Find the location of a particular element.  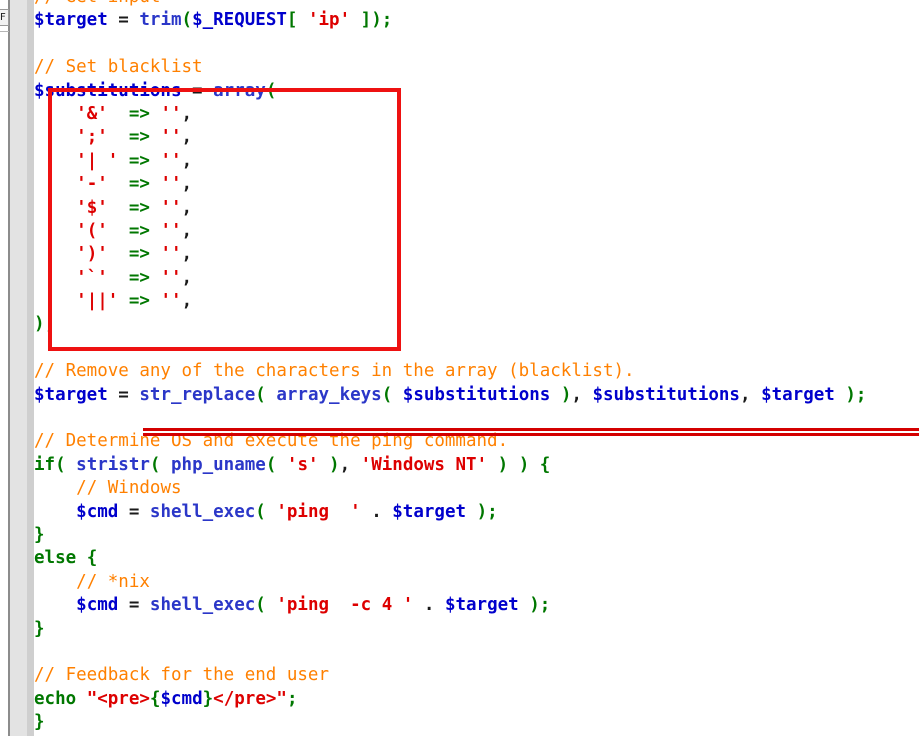

code-line: $substitutions = array( is located at coordinates (450, 91).